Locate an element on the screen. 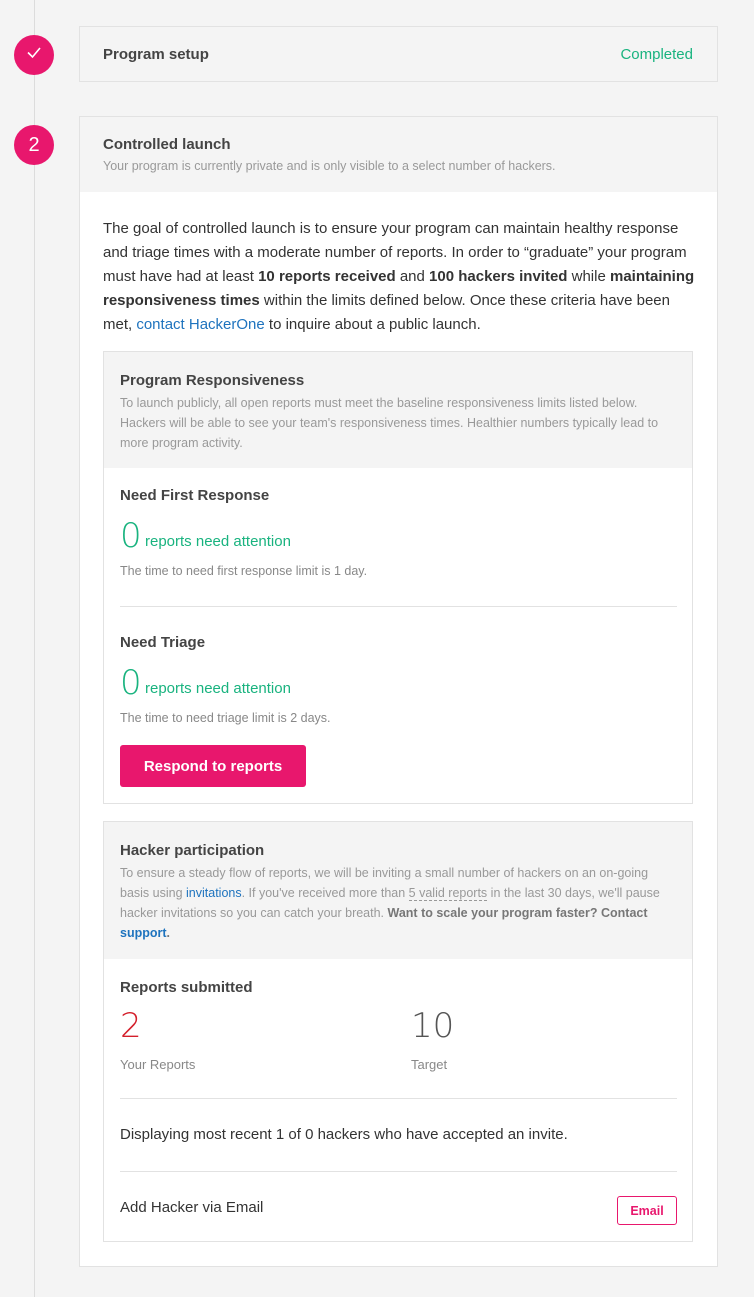 Image resolution: width=754 pixels, height=1297 pixels. target-count: 10 is located at coordinates (433, 1026).